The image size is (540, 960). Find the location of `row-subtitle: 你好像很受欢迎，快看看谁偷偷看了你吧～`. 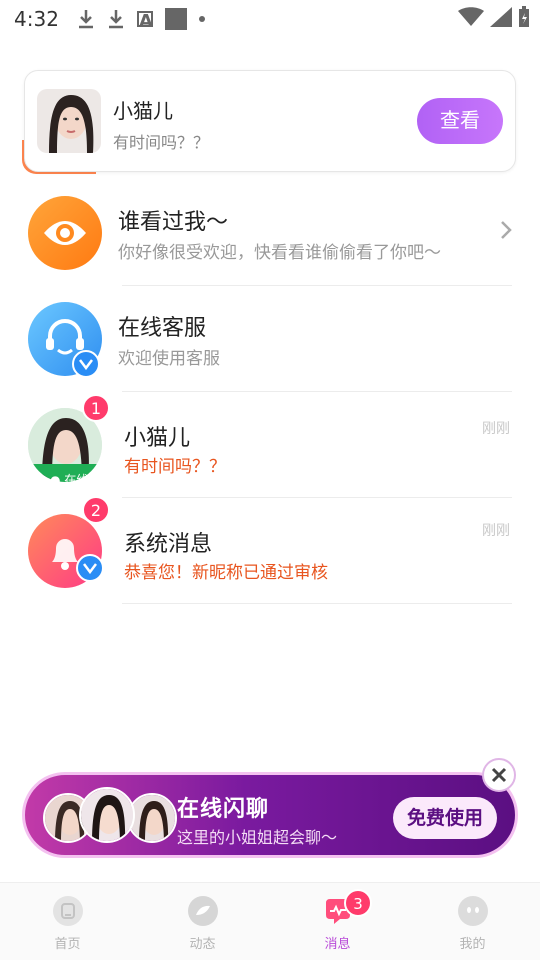

row-subtitle: 你好像很受欢迎，快看看谁偷偷看了你吧～ is located at coordinates (279, 253).